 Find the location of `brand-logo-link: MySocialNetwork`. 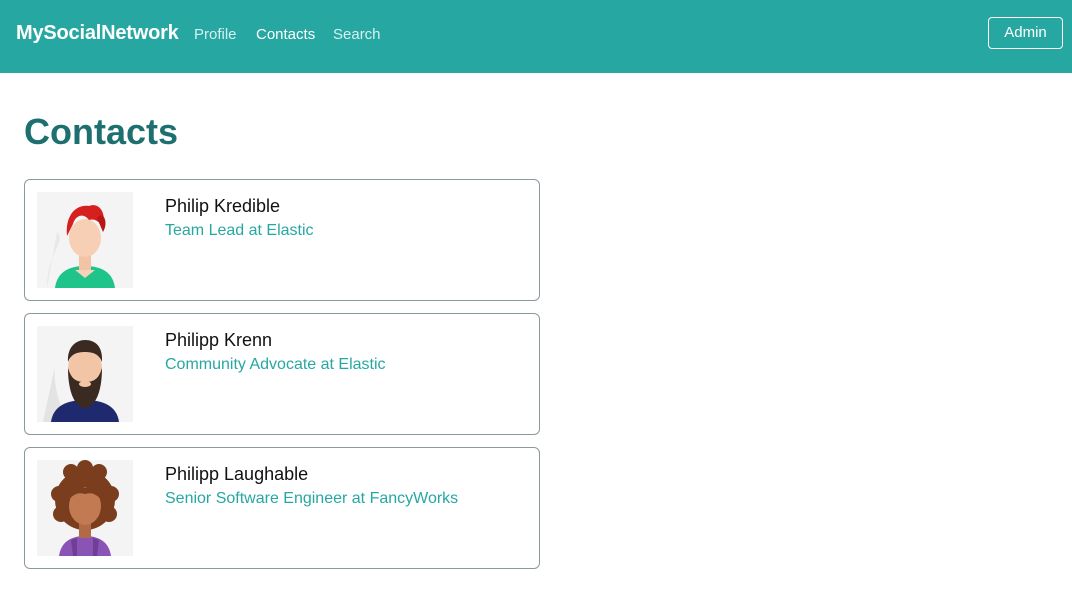

brand-logo-link: MySocialNetwork is located at coordinates (97, 33).